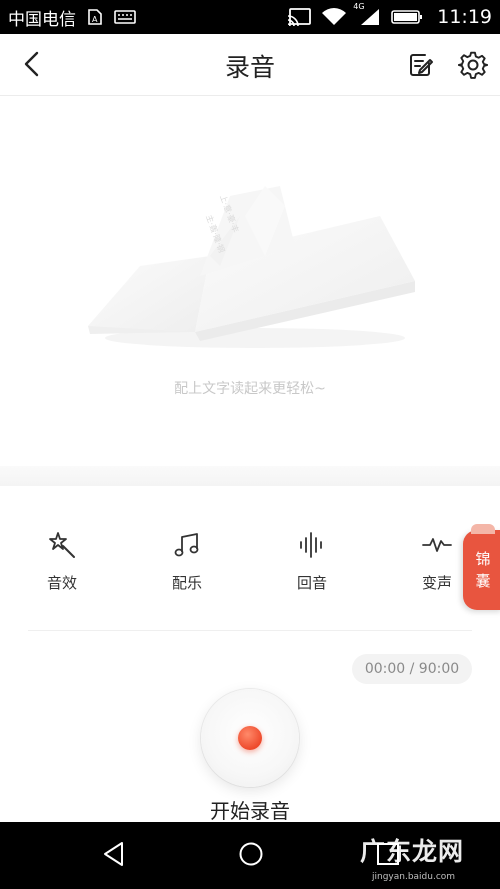 The image size is (500, 889). Describe the element at coordinates (483, 581) in the screenshot. I see `side-tab-label-2: 囊` at that location.